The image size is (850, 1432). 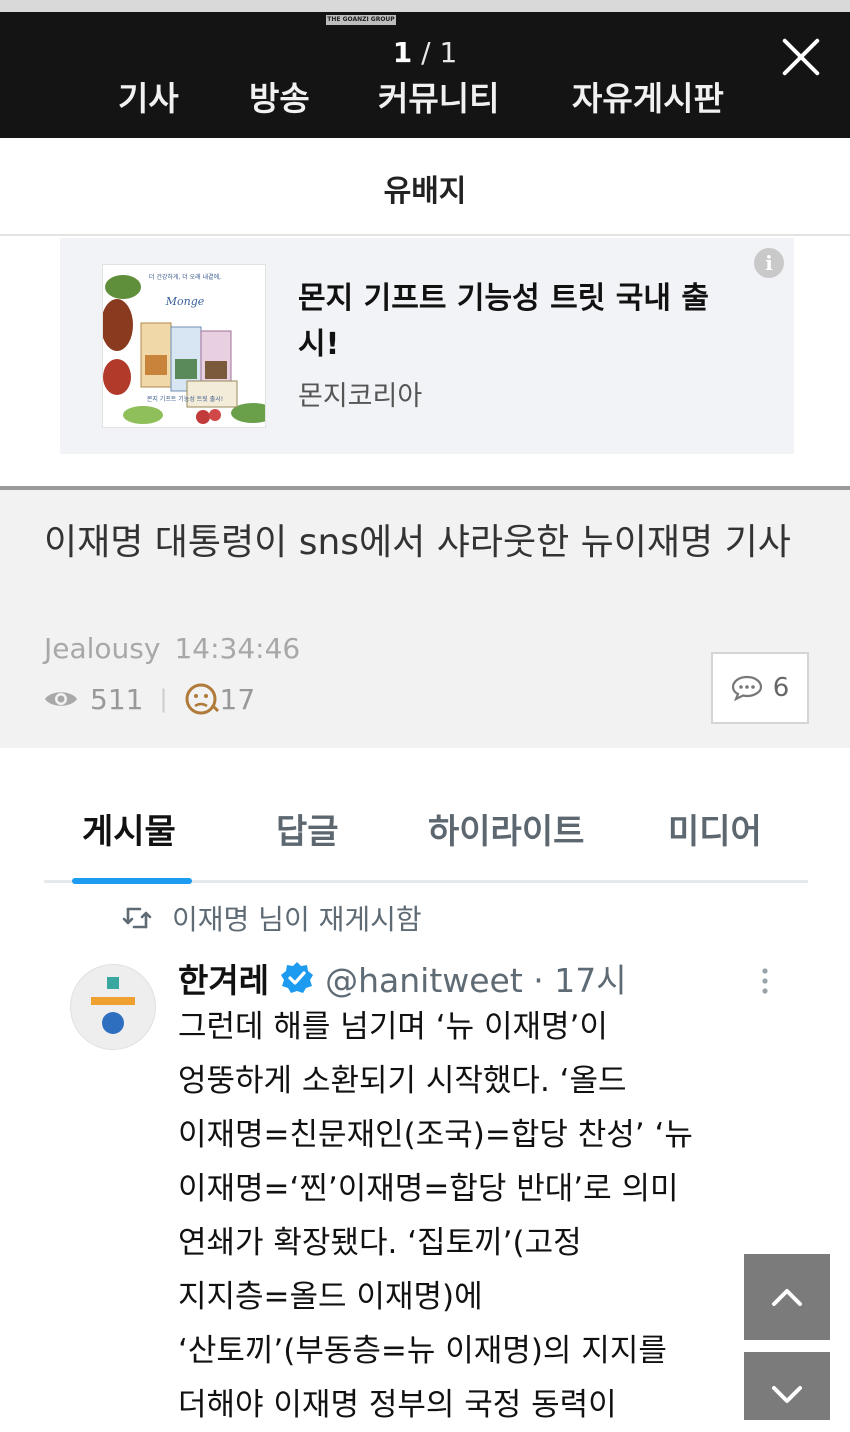 I want to click on tweet-line: 그런데 해를 넘기며 ‘뉴 이재명’이, so click(x=393, y=1027).